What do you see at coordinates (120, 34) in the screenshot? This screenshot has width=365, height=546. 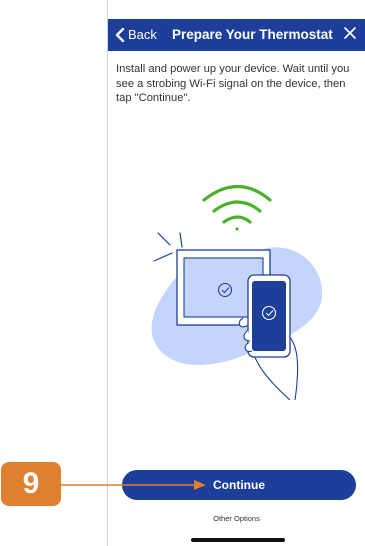 I see `chevron-left-icon` at bounding box center [120, 34].